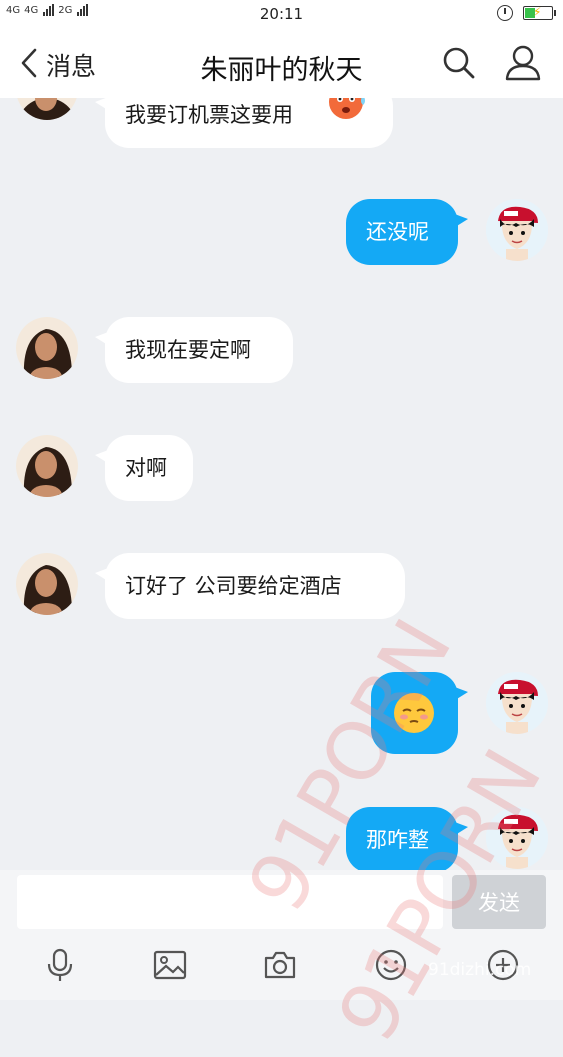  What do you see at coordinates (523, 63) in the screenshot?
I see `profile-icon` at bounding box center [523, 63].